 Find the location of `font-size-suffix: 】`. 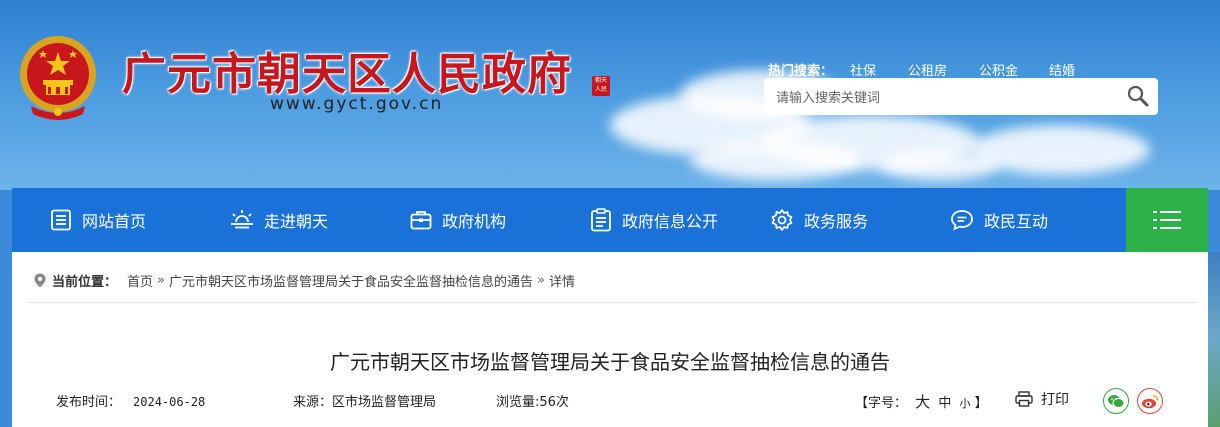

font-size-suffix: 】 is located at coordinates (981, 403).